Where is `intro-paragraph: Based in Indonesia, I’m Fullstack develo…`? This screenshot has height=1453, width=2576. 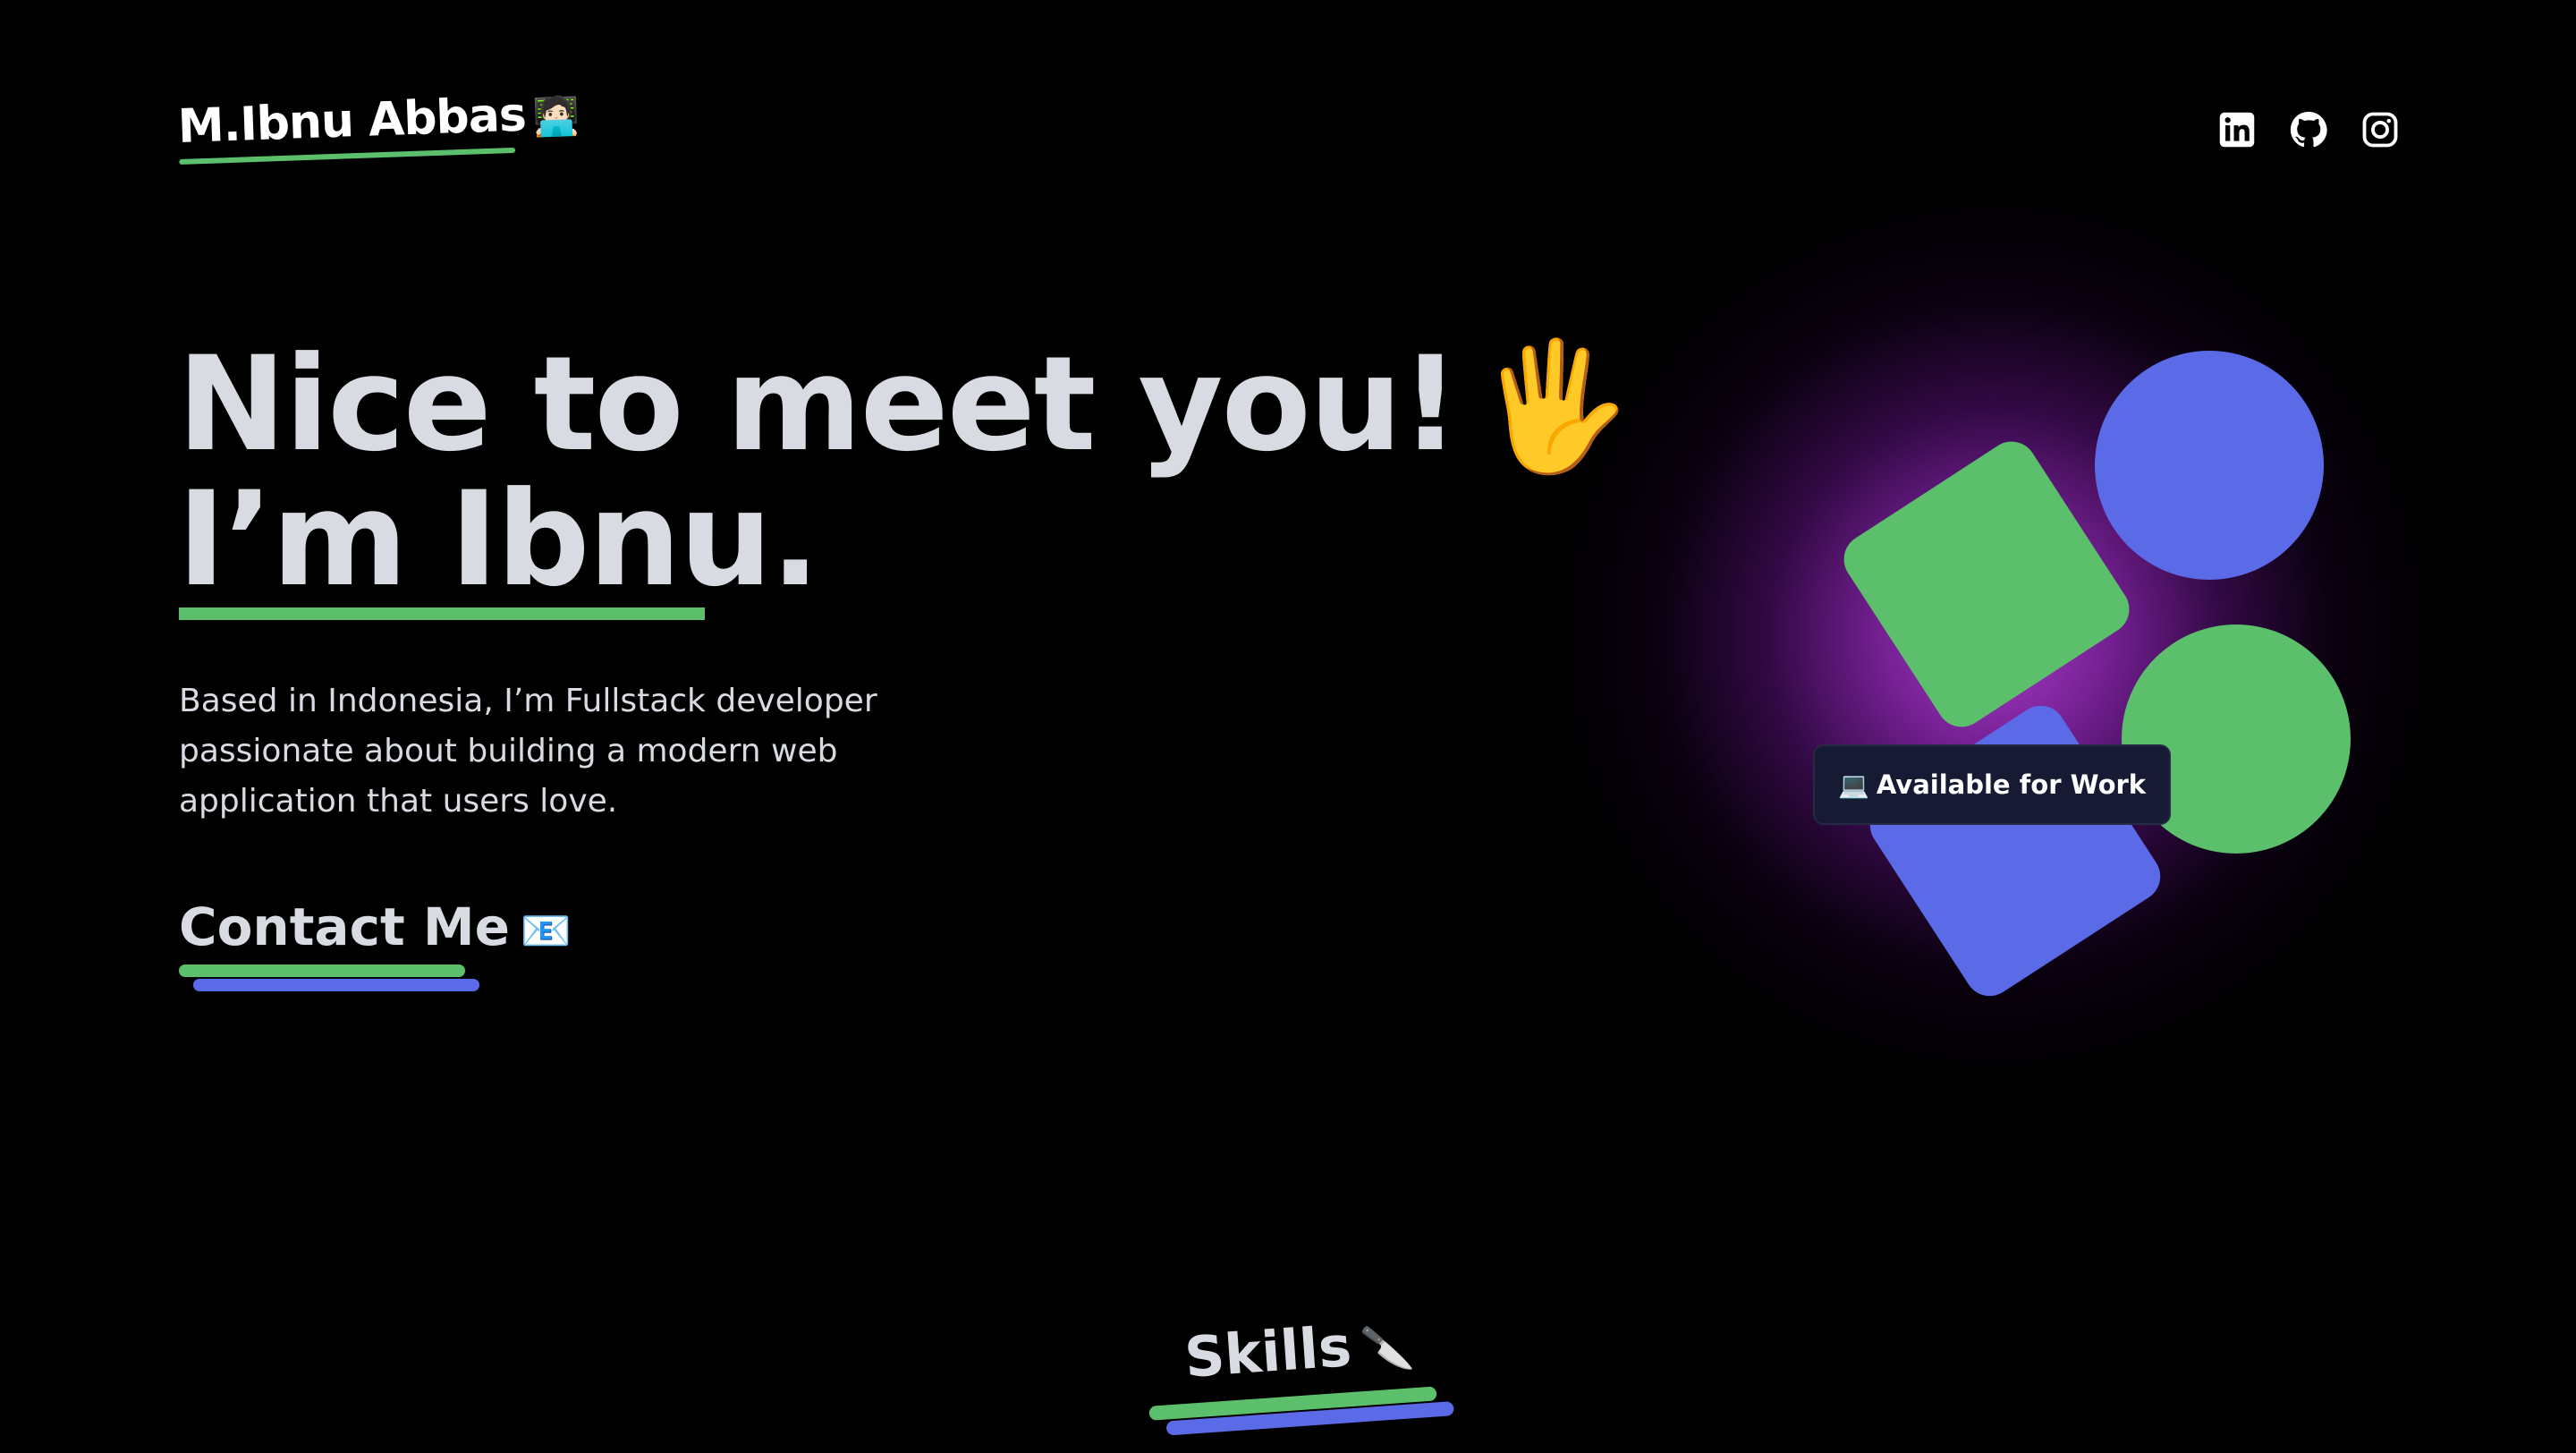 intro-paragraph: Based in Indonesia, I’m Fullstack develo… is located at coordinates (528, 751).